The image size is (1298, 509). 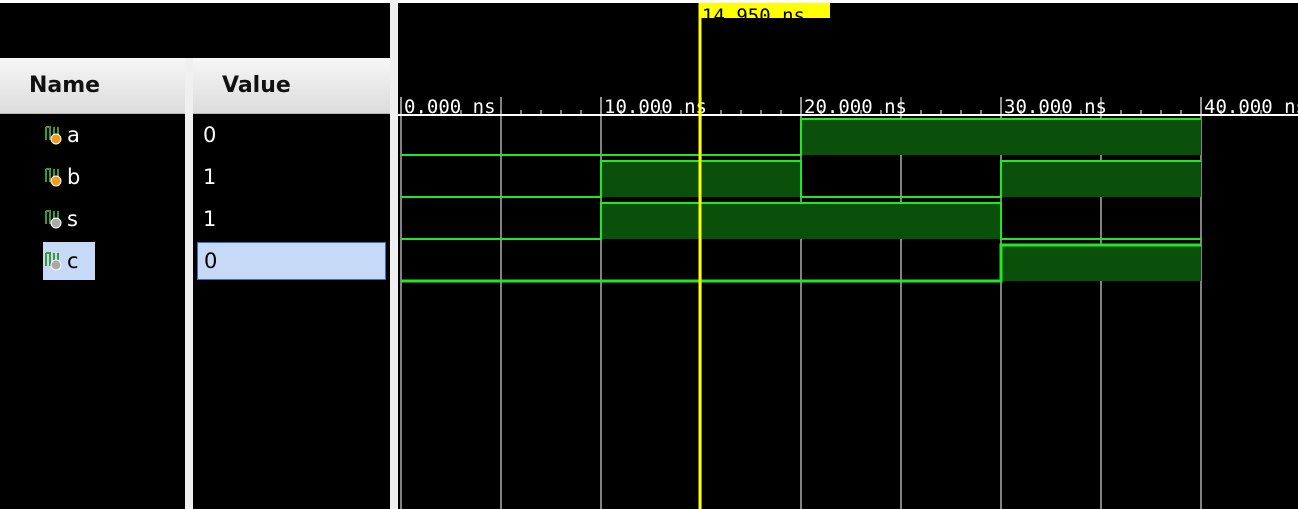 I want to click on signal-value-b: 1, so click(x=291, y=177).